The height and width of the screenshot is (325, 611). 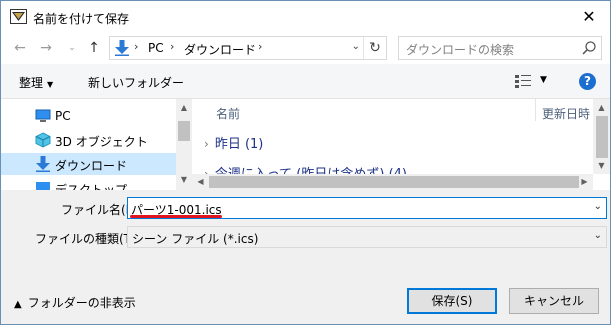 What do you see at coordinates (43, 186) in the screenshot?
I see `desktop-icon` at bounding box center [43, 186].